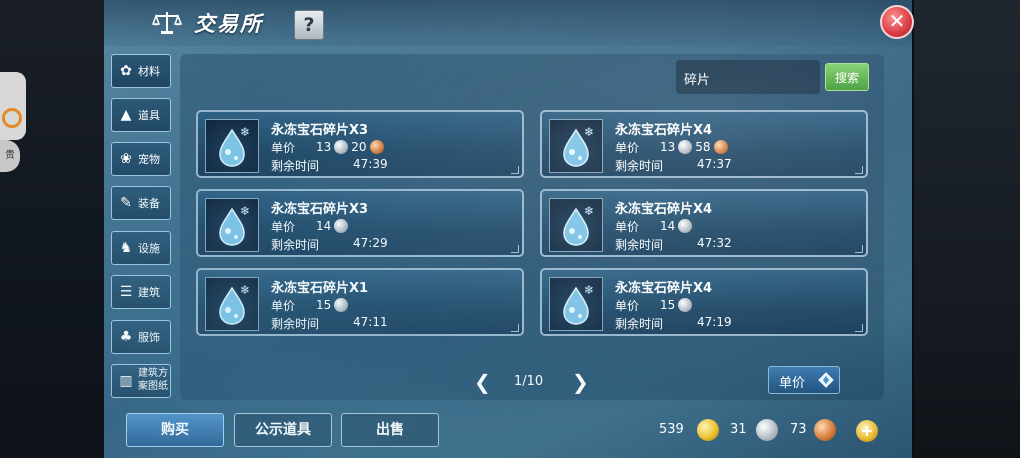  Describe the element at coordinates (704, 223) in the screenshot. I see `listing-card: ❄ 永冻宝石碎片X4 单价 14 剩余时间 47:32` at that location.